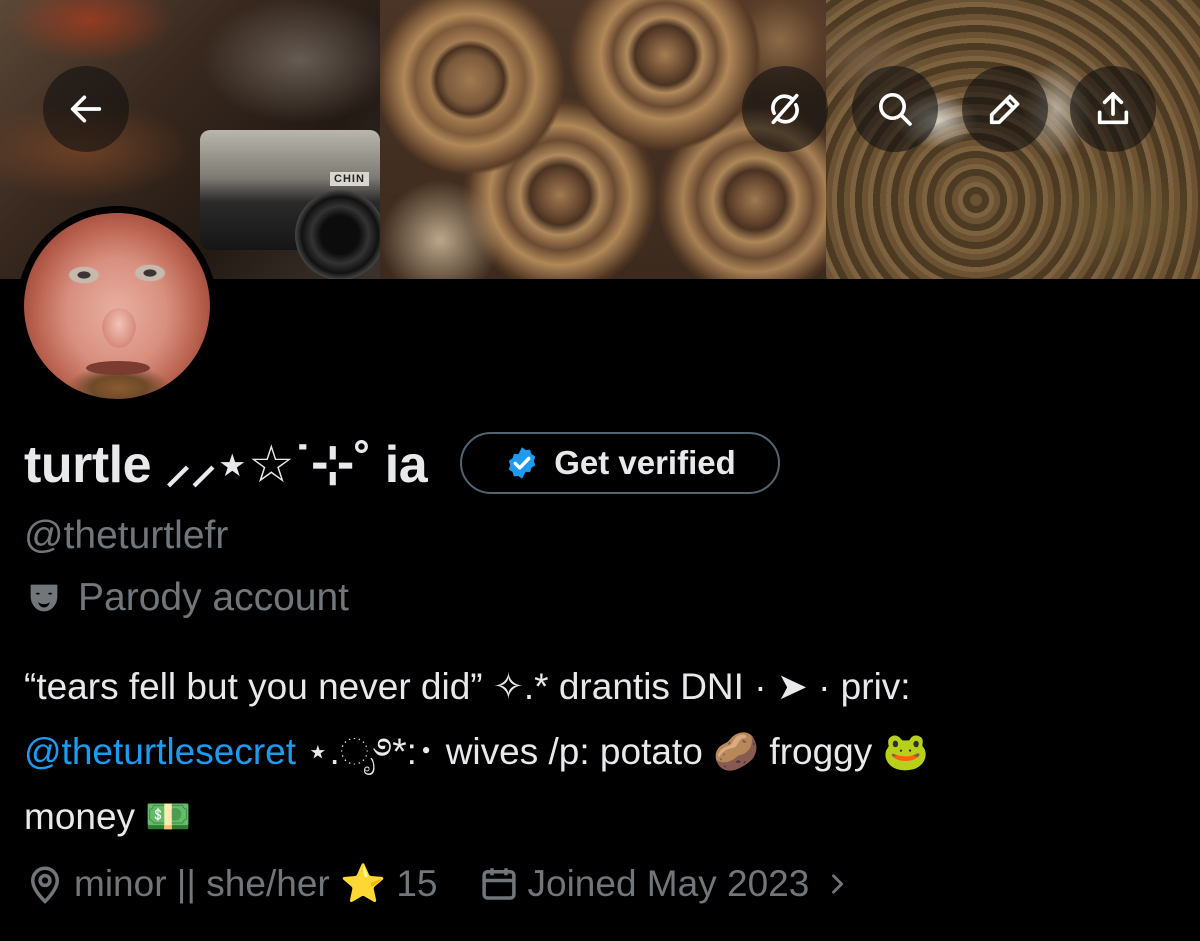  I want to click on theater-mask-icon, so click(44, 598).